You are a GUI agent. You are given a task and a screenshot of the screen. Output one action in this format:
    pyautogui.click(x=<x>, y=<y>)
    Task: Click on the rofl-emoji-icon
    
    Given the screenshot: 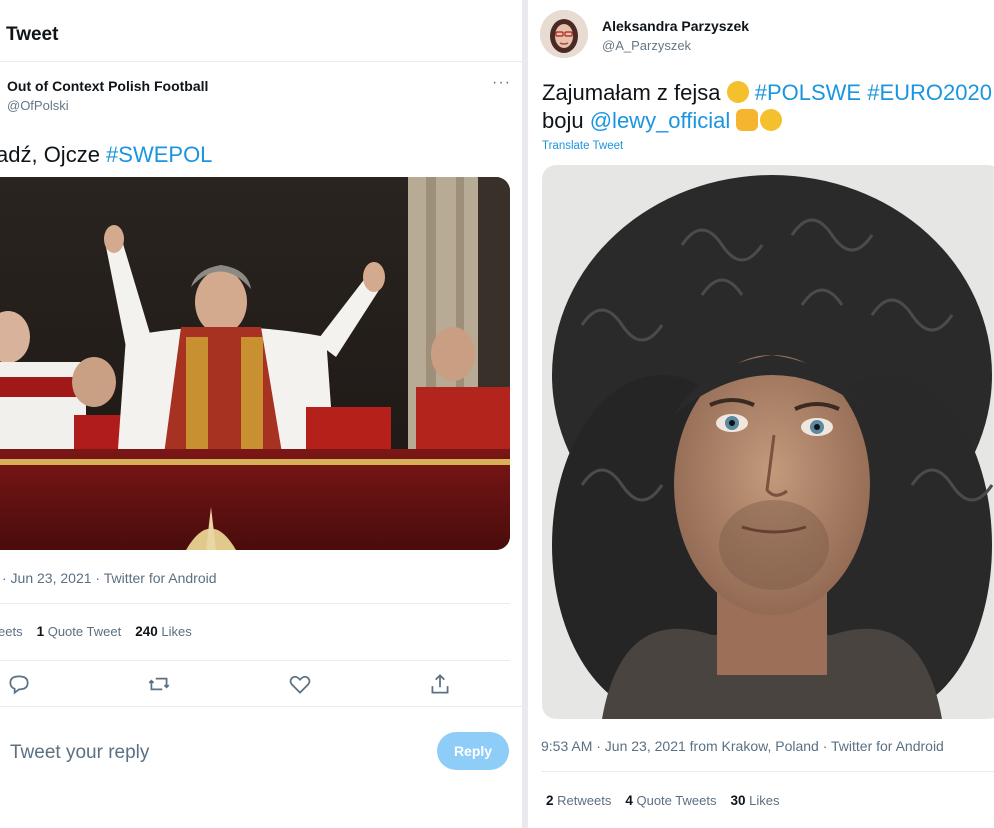 What is the action you would take?
    pyautogui.click(x=737, y=92)
    